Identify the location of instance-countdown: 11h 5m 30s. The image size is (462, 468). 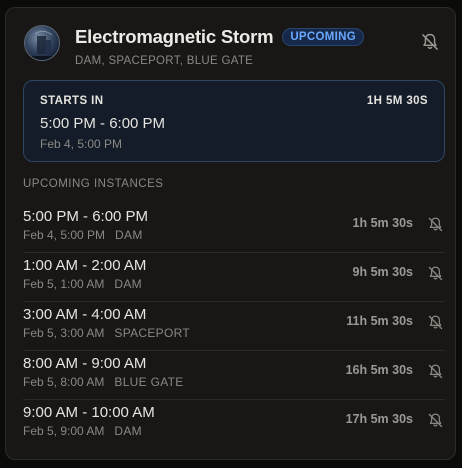
(379, 321).